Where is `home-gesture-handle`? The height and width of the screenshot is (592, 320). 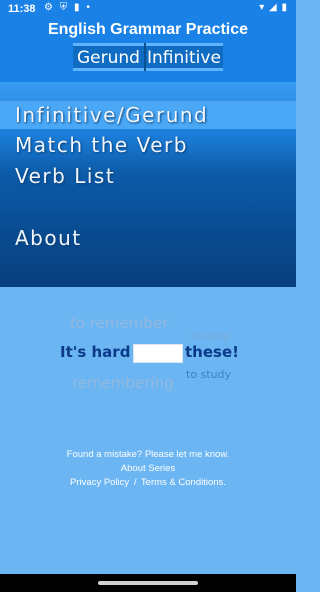 home-gesture-handle is located at coordinates (148, 583).